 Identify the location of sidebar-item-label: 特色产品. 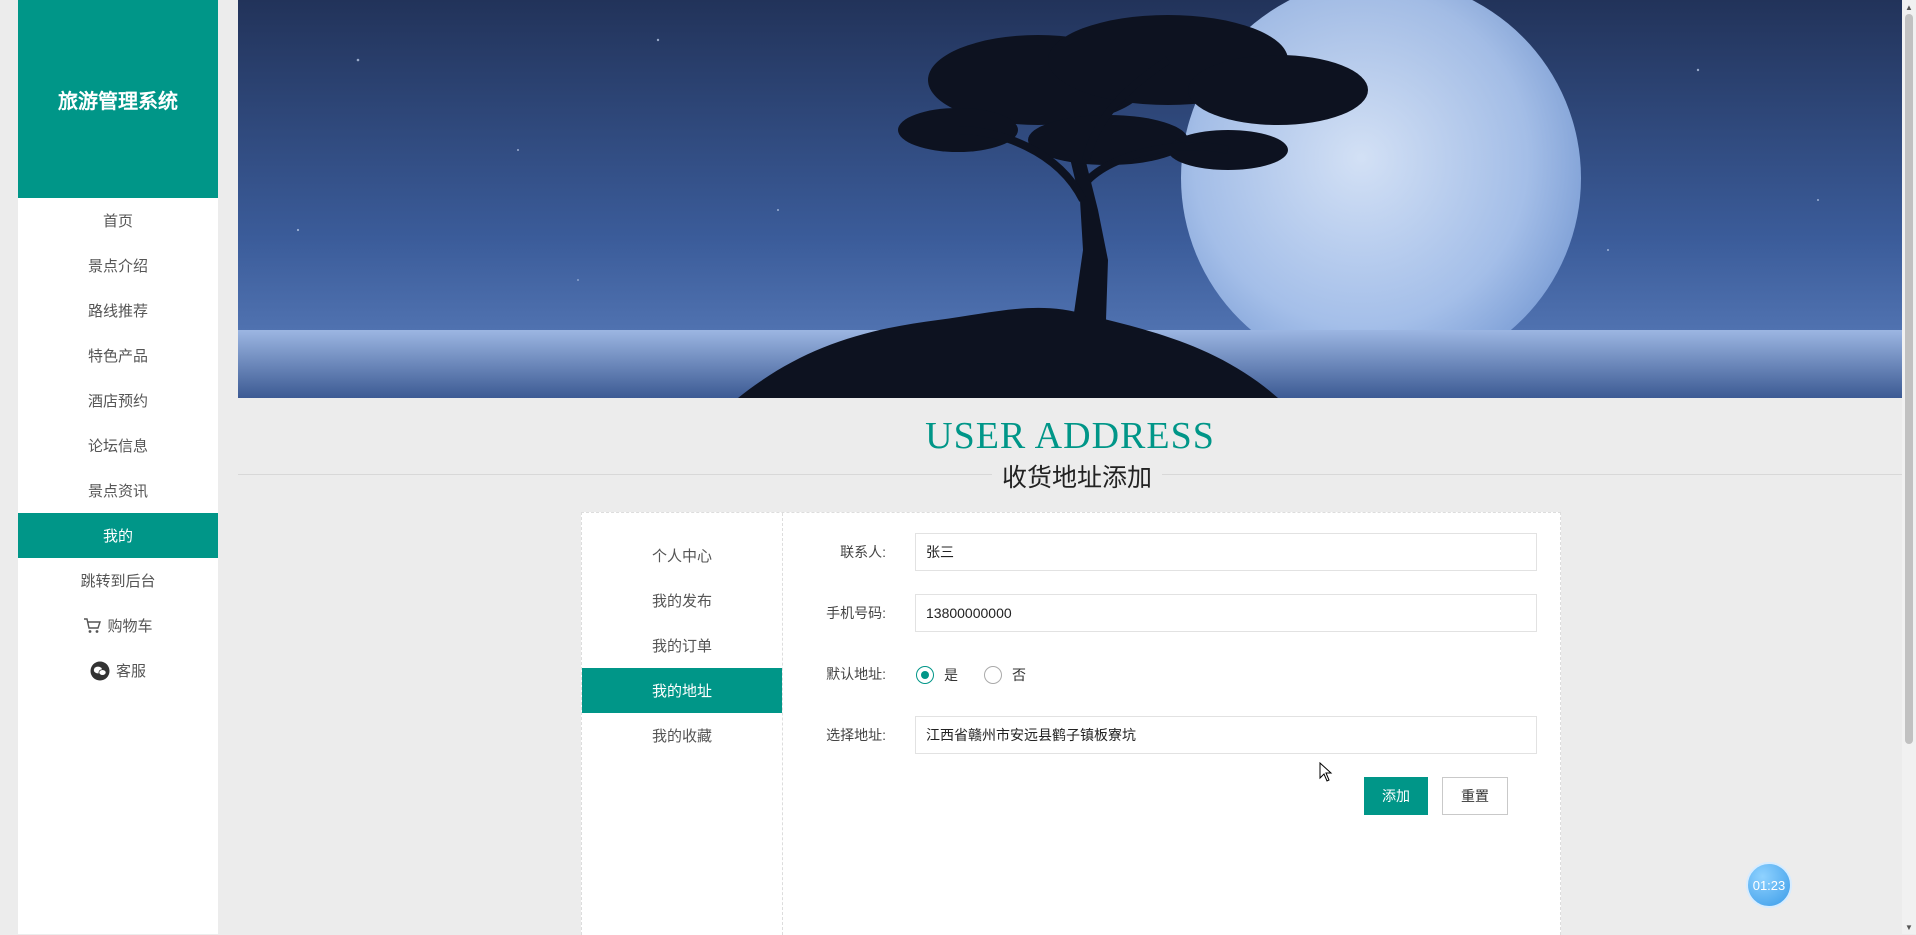
(117, 356).